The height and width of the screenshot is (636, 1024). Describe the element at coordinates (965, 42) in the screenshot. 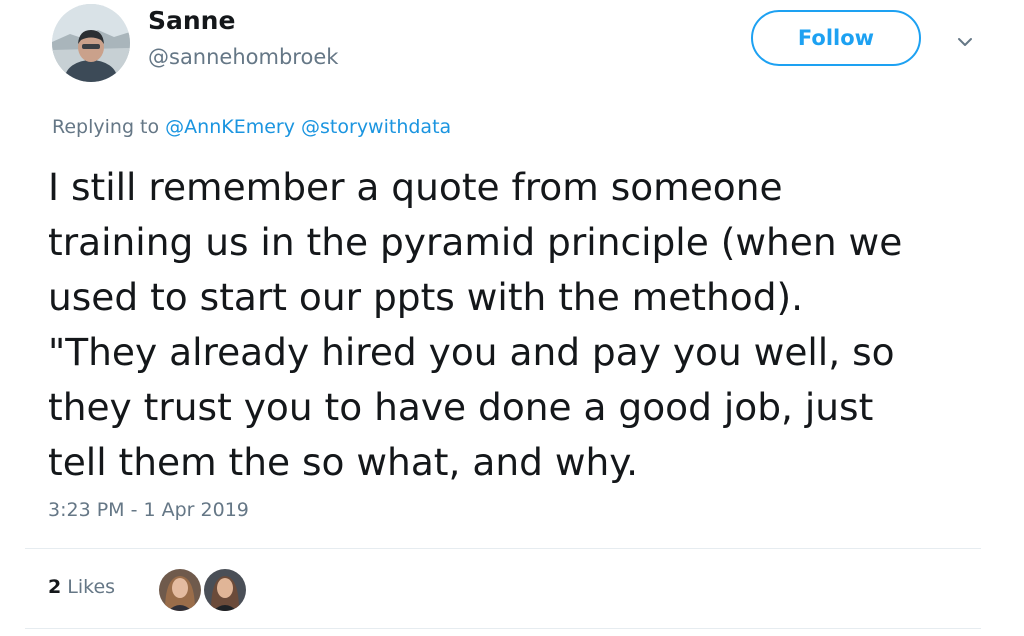

I see `chevron-down-icon` at that location.